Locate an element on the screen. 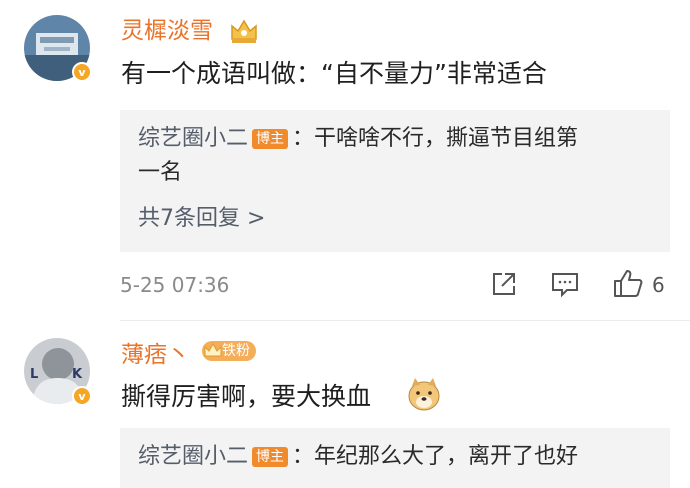  share-icon is located at coordinates (504, 284).